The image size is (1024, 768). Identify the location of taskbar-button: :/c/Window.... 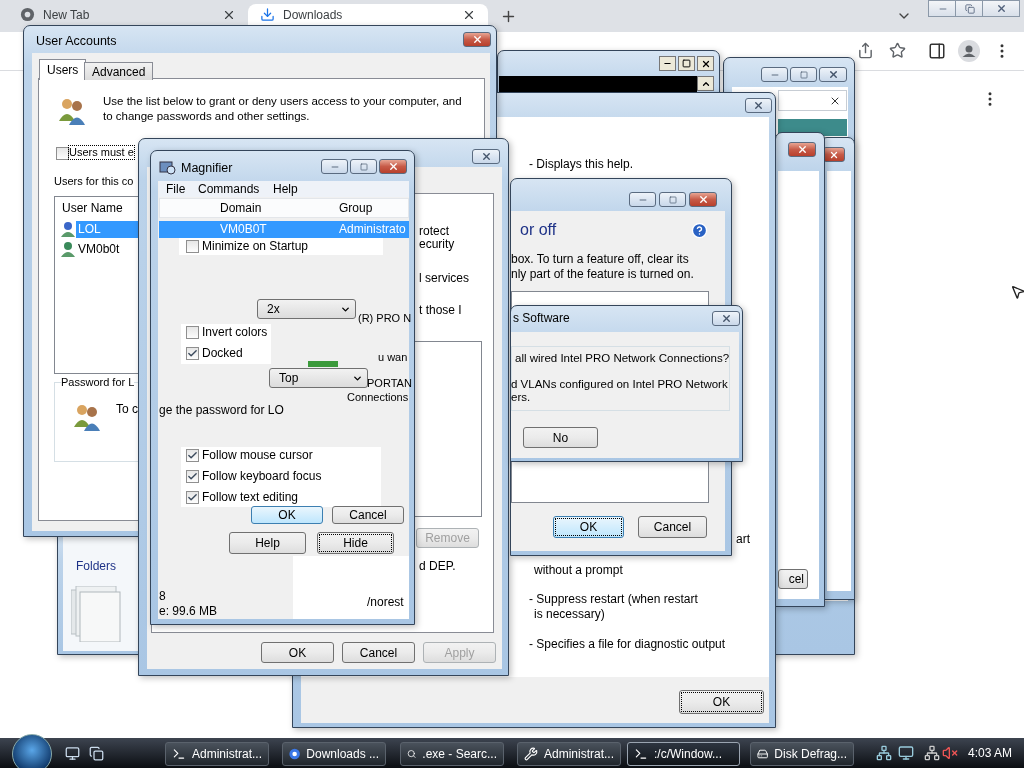
(683, 754).